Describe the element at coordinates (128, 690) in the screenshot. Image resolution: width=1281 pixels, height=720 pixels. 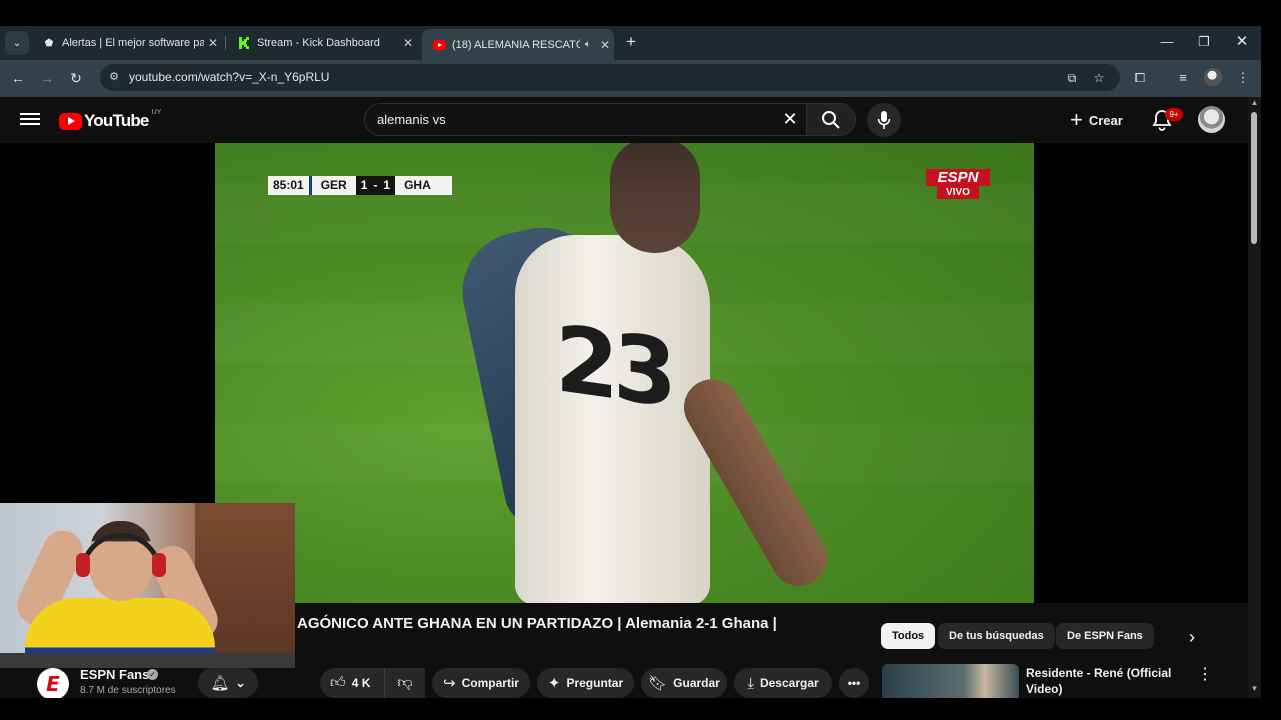
I see `subscriber-count: 8.7 M de suscriptores` at that location.